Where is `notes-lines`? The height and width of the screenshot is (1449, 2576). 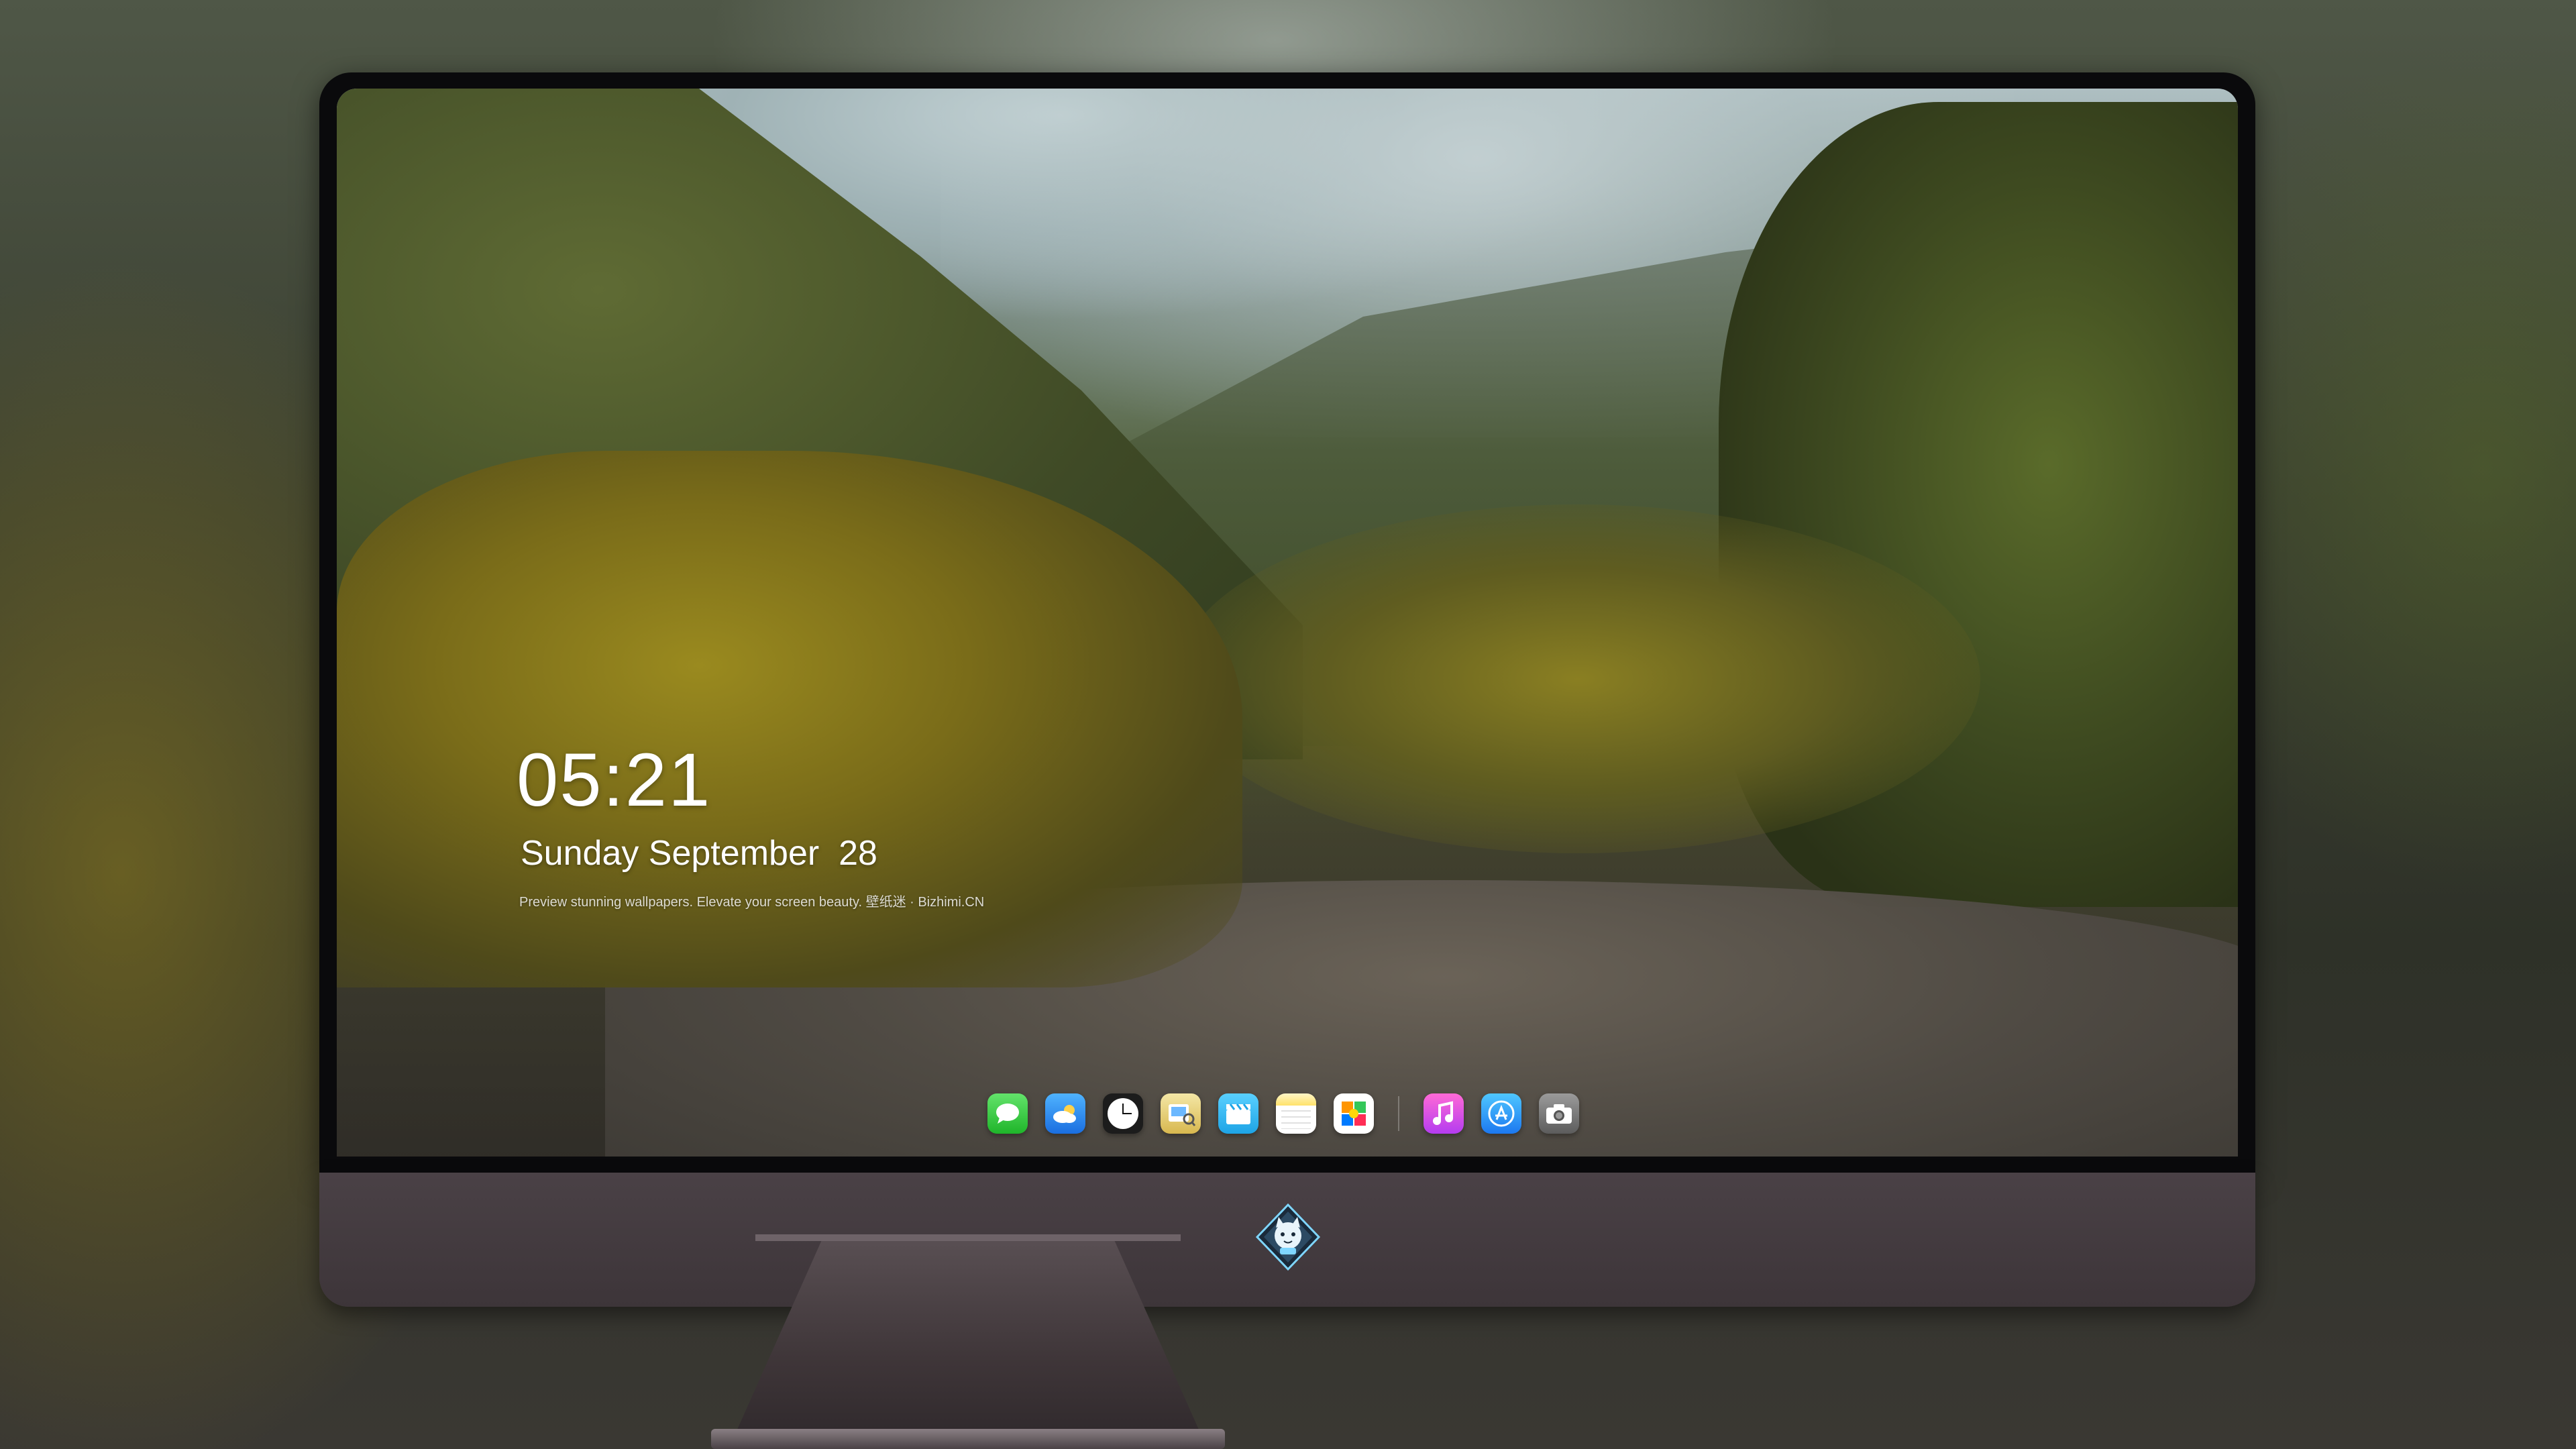 notes-lines is located at coordinates (1296, 1119).